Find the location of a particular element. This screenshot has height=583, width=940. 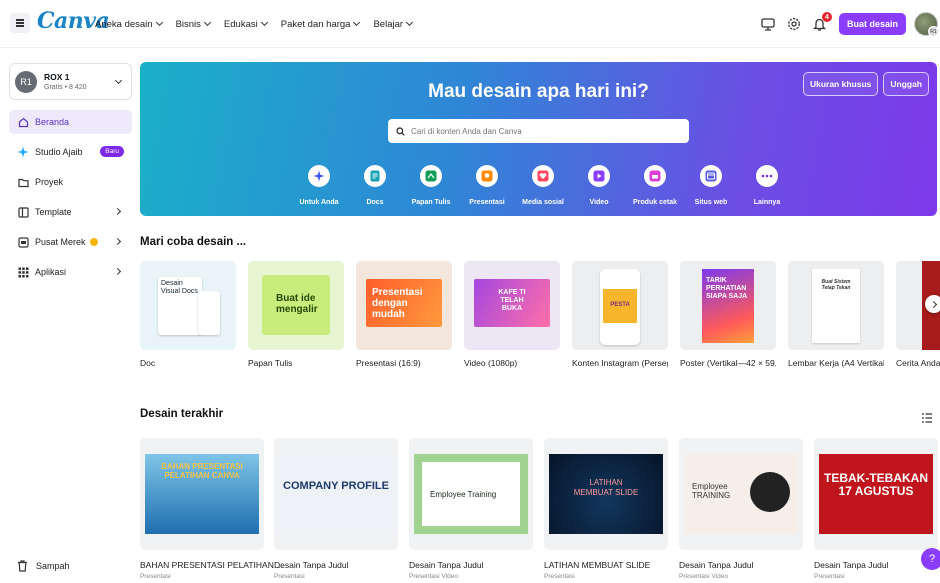

list-view-icon is located at coordinates (927, 416).